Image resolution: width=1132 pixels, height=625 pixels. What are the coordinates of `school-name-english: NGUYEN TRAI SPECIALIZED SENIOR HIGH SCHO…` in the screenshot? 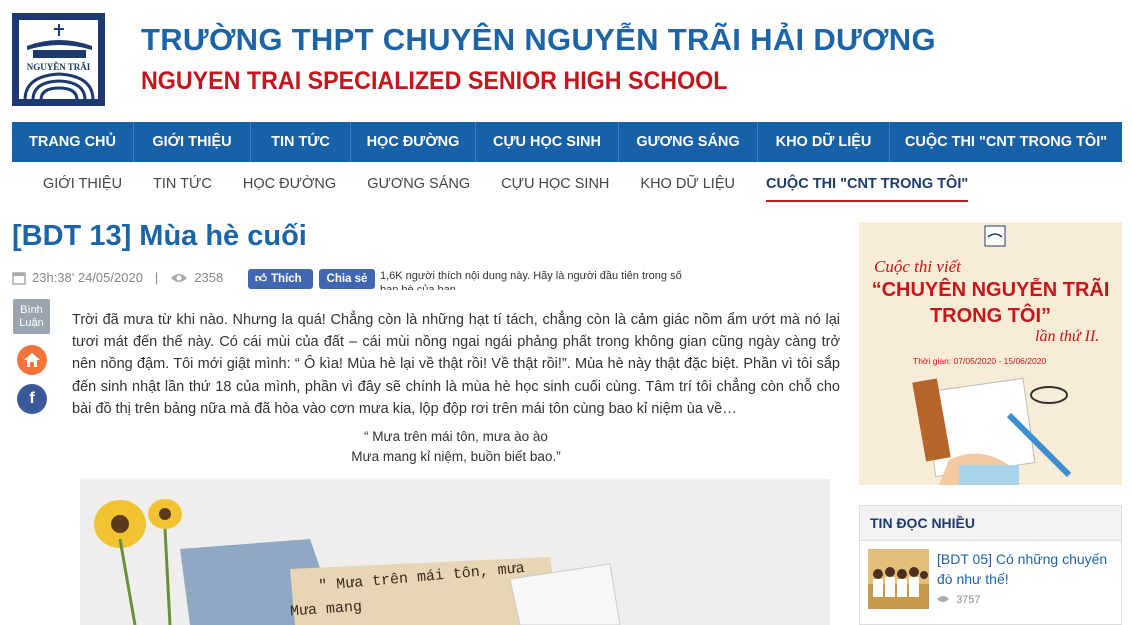 It's located at (434, 81).